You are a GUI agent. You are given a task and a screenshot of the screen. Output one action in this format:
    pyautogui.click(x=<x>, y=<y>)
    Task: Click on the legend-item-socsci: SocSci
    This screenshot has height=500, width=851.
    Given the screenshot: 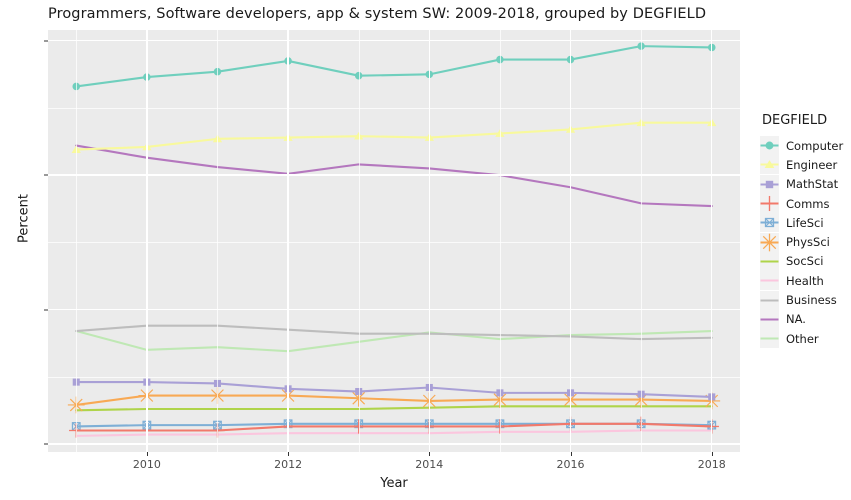 What is the action you would take?
    pyautogui.click(x=801, y=261)
    